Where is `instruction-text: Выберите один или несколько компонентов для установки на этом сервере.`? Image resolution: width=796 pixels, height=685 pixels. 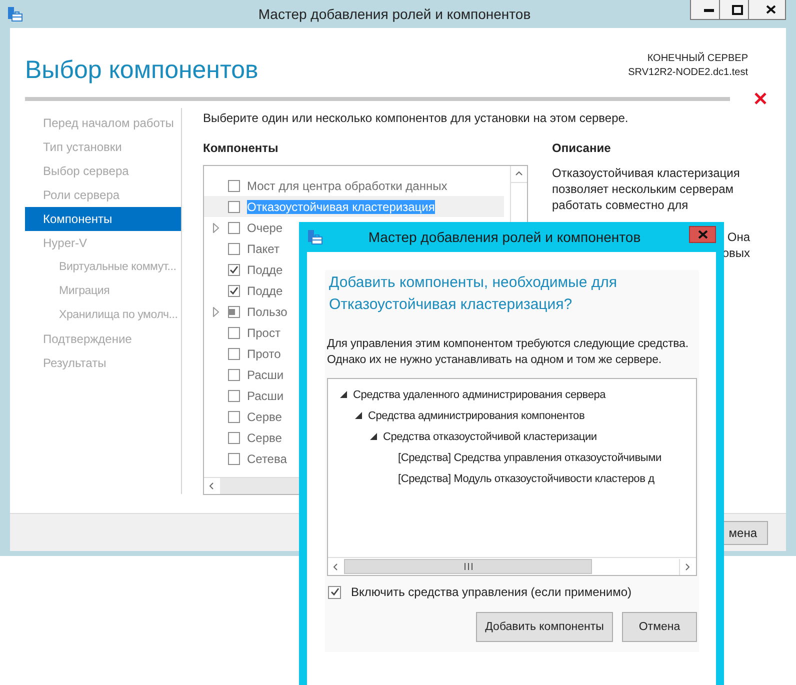 instruction-text: Выберите один или несколько компонентов для установки на этом сервере. is located at coordinates (416, 118).